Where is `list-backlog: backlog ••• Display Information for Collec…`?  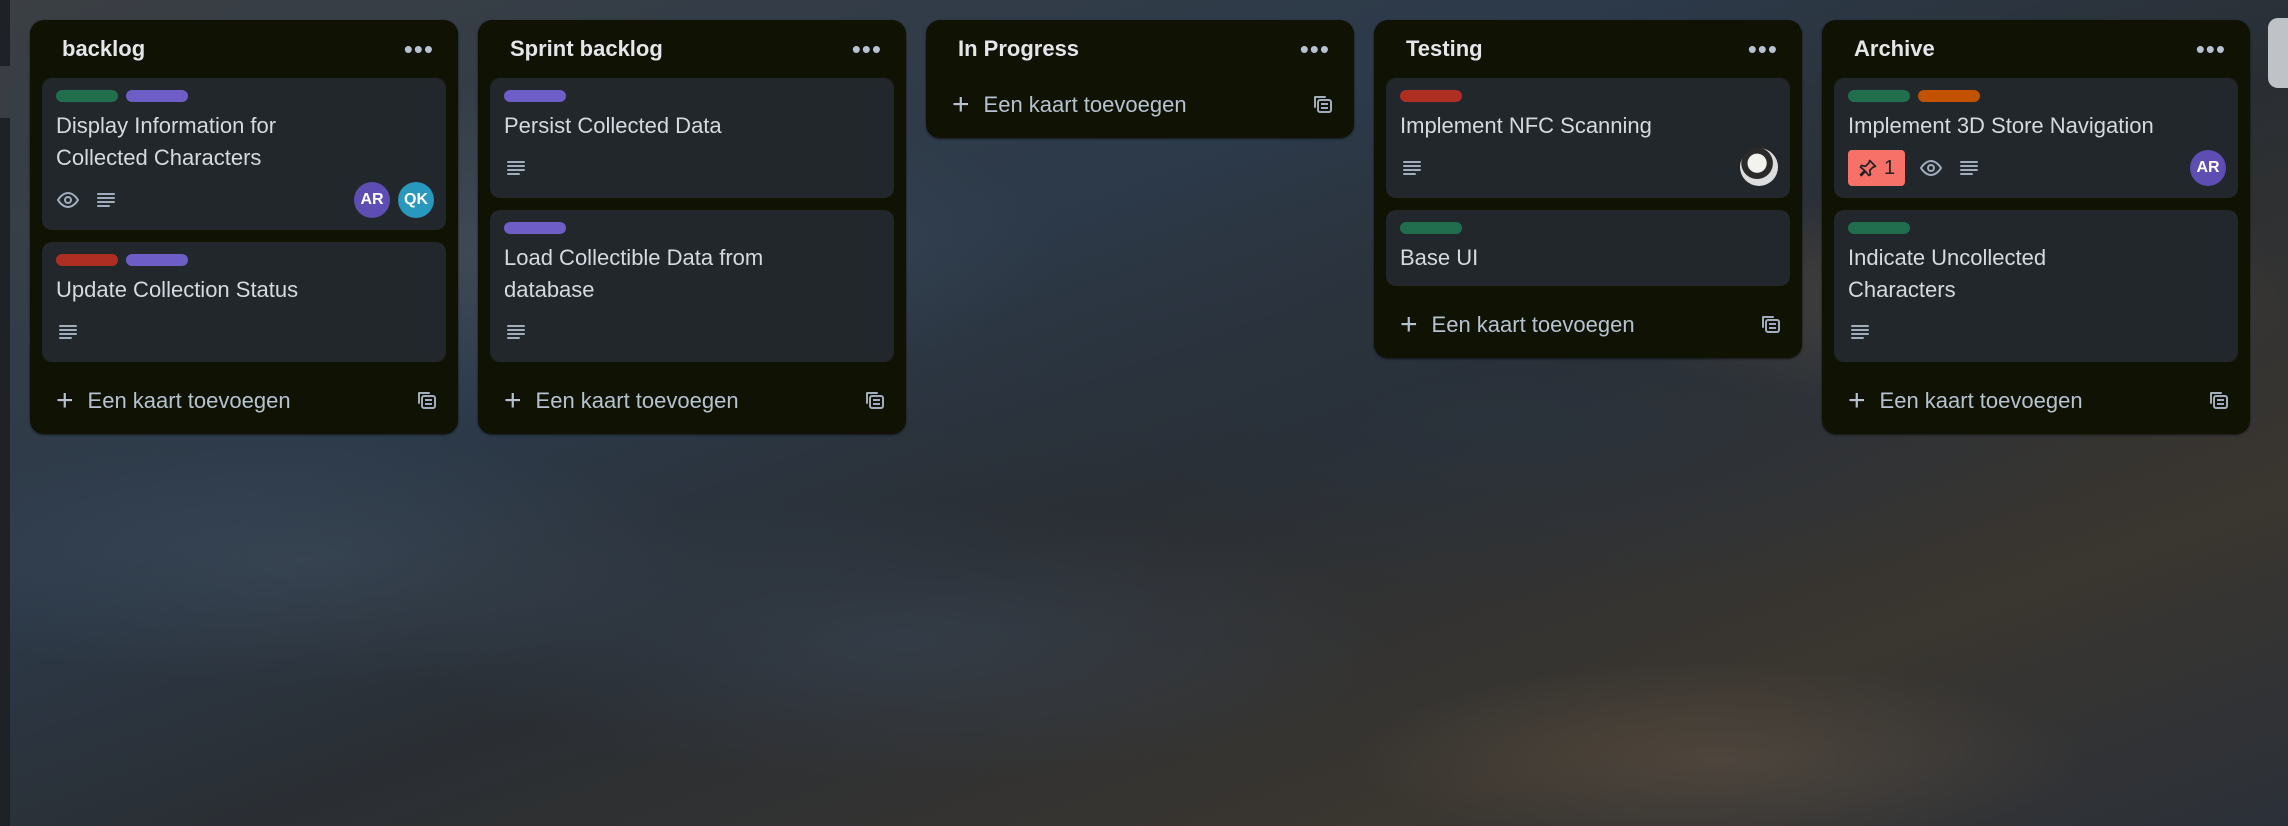 list-backlog: backlog ••• Display Information for Collec… is located at coordinates (244, 227).